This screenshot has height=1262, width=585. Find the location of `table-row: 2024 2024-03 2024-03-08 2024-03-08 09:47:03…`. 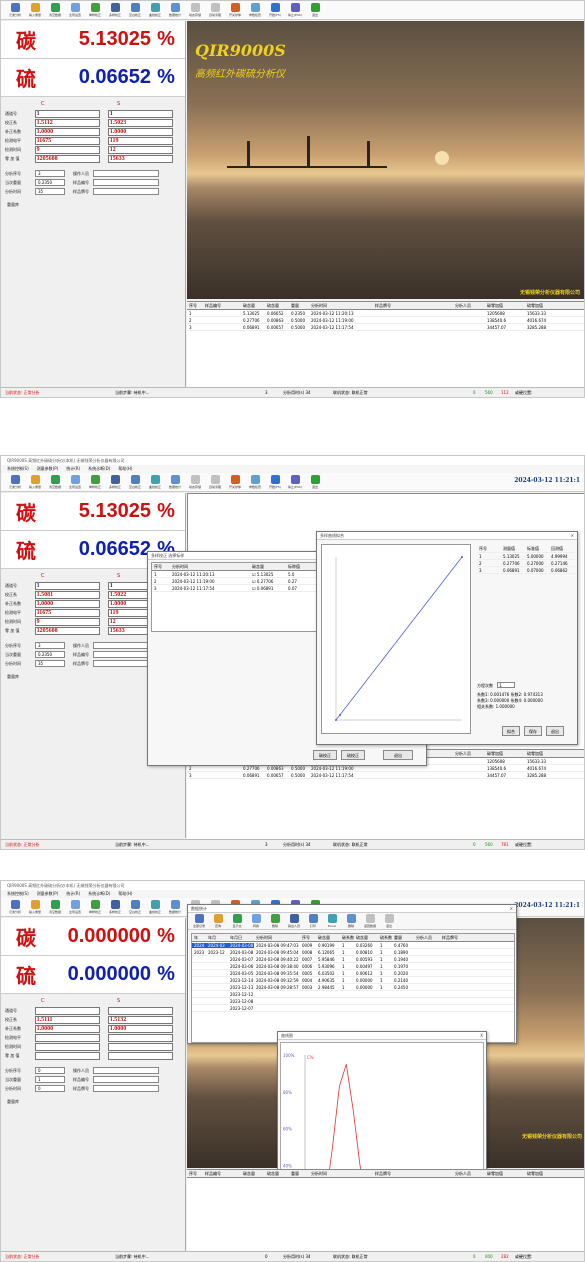

table-row: 2024 2024-03 2024-03-08 2024-03-08 09:47:03… is located at coordinates (353, 945).